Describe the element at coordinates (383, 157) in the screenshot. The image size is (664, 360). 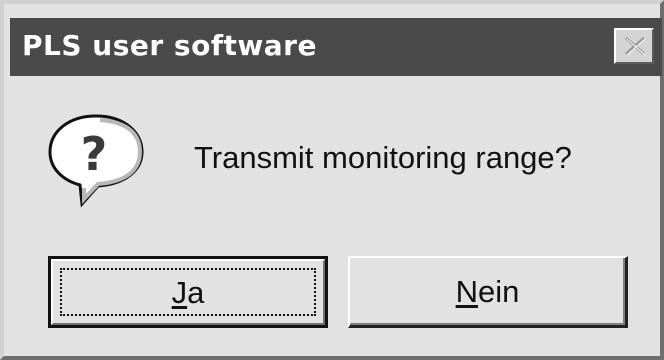
I see `message-text: Transmit monitoring range?` at that location.